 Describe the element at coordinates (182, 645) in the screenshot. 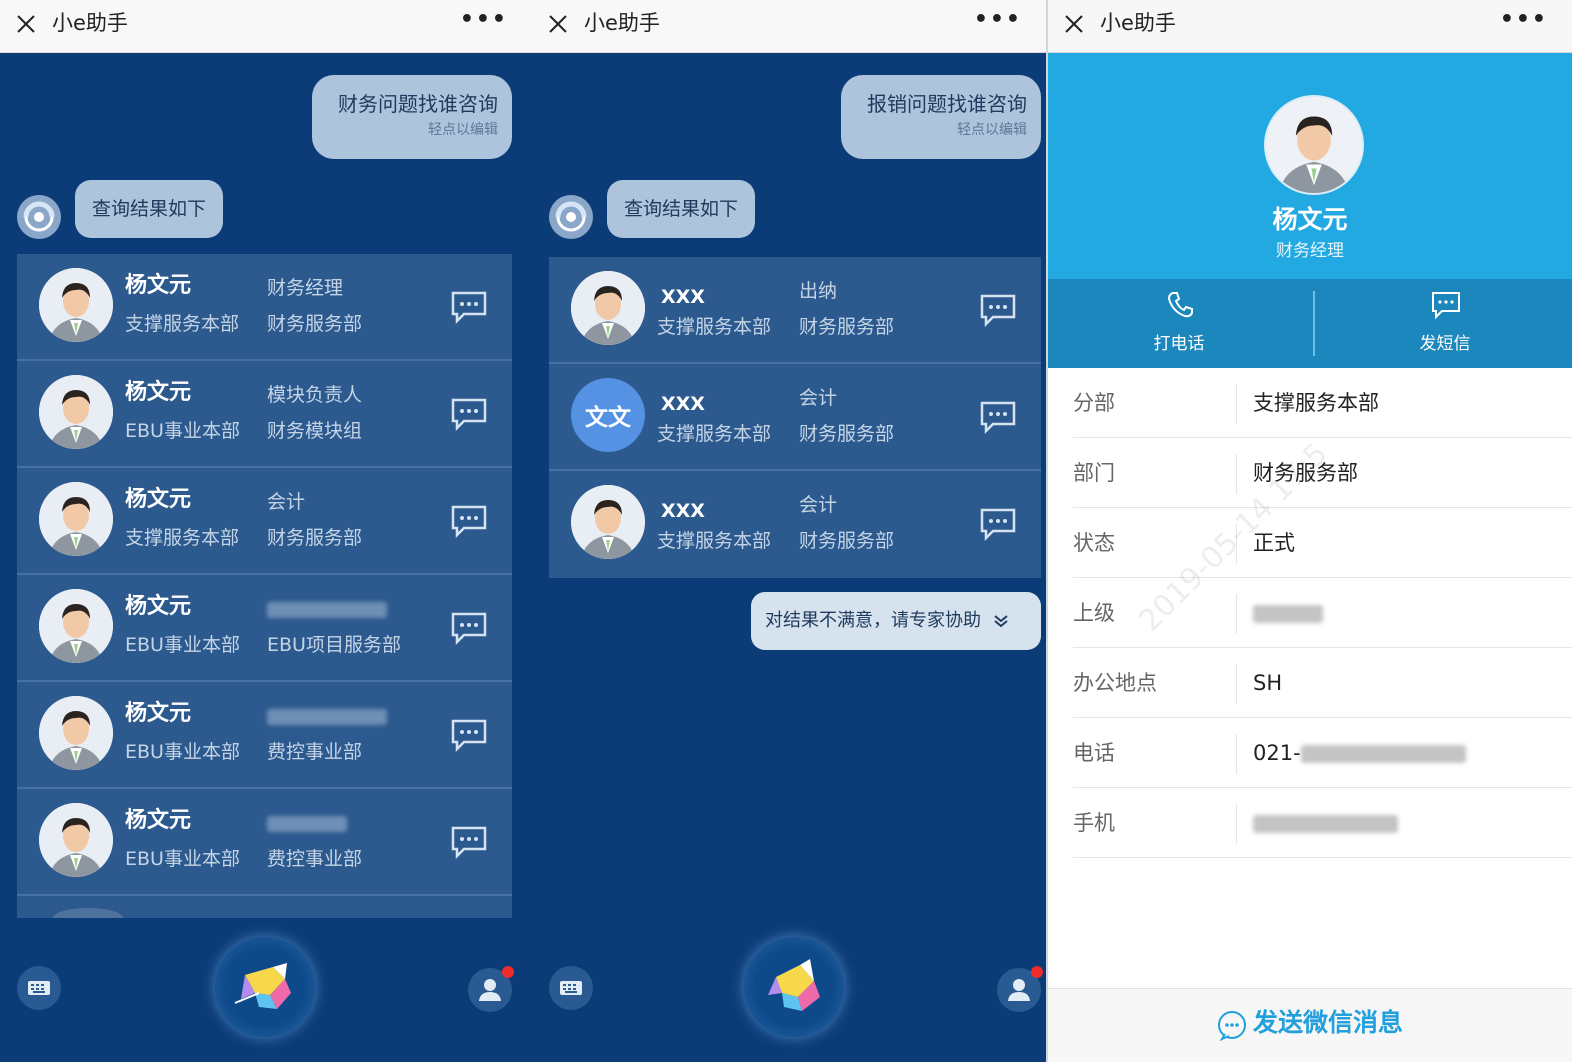

I see `contact-division: EBU事业本部` at that location.